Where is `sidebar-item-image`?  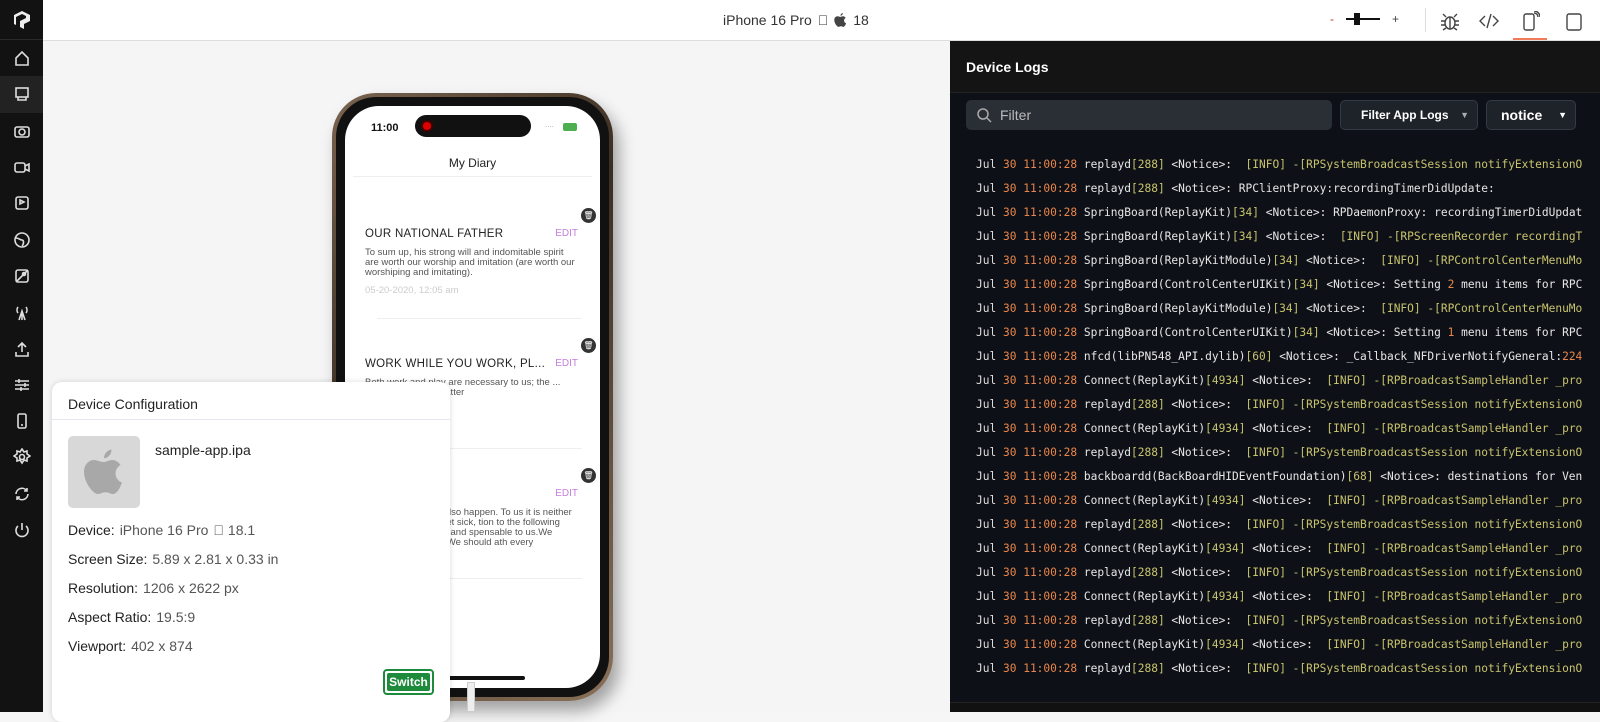 sidebar-item-image is located at coordinates (21, 276).